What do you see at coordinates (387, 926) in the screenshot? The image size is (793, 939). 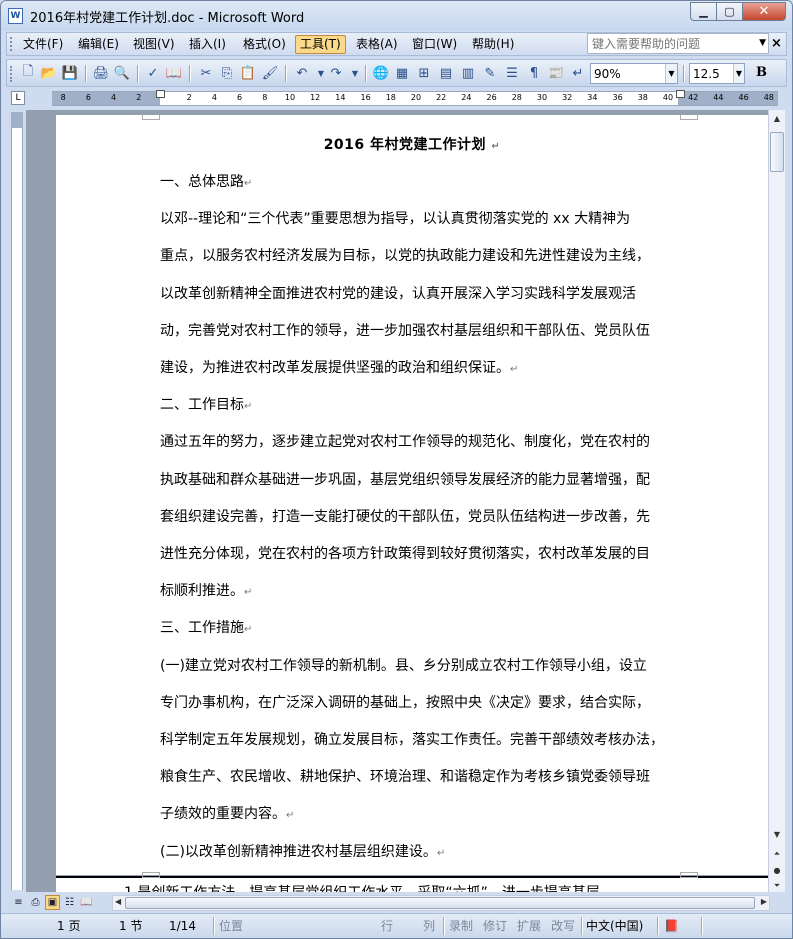 I see `status-row: 行` at bounding box center [387, 926].